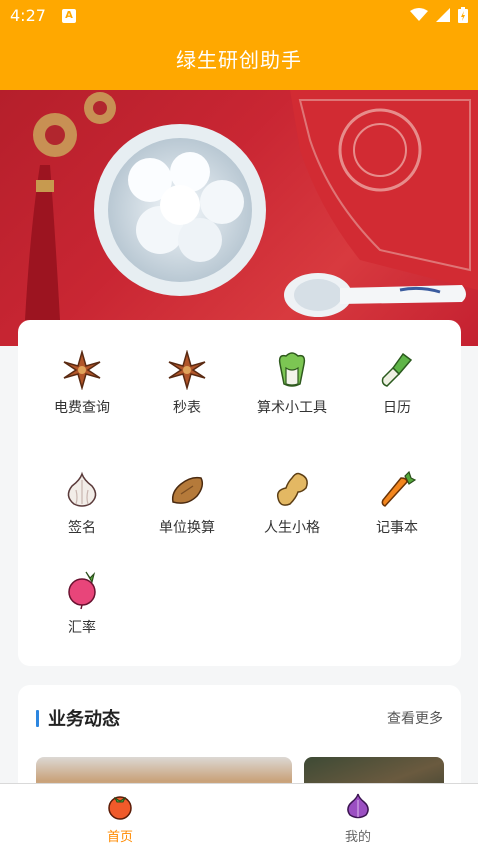 The height and width of the screenshot is (850, 478). Describe the element at coordinates (37, 718) in the screenshot. I see `section-accent-bar` at that location.